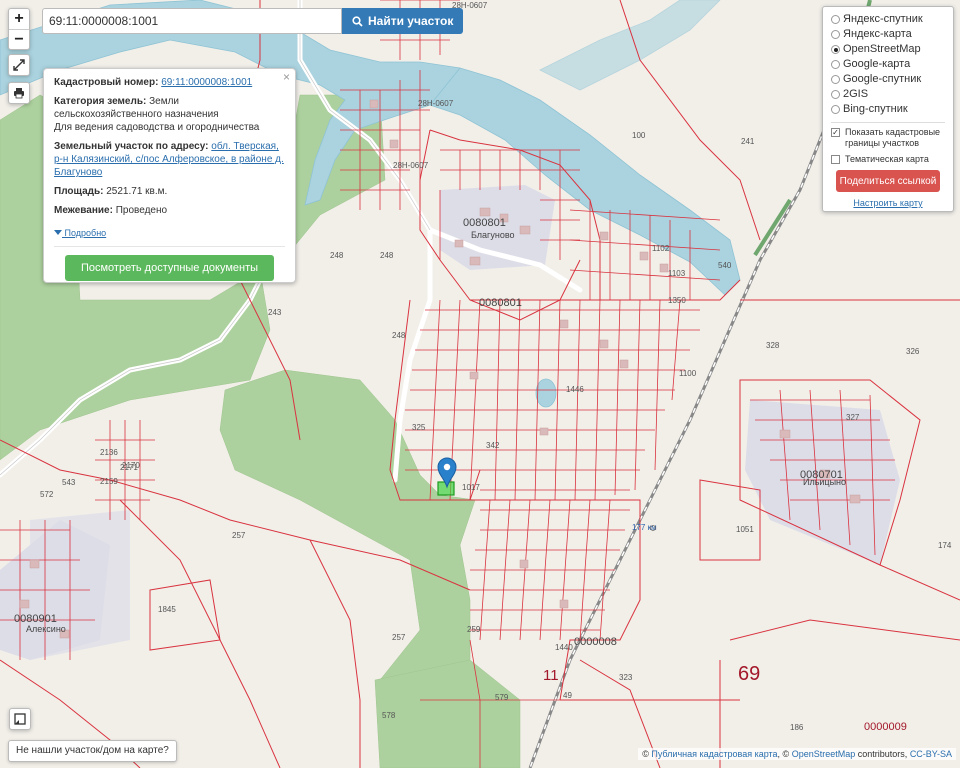  I want to click on zoom-out-button: −, so click(19, 39).